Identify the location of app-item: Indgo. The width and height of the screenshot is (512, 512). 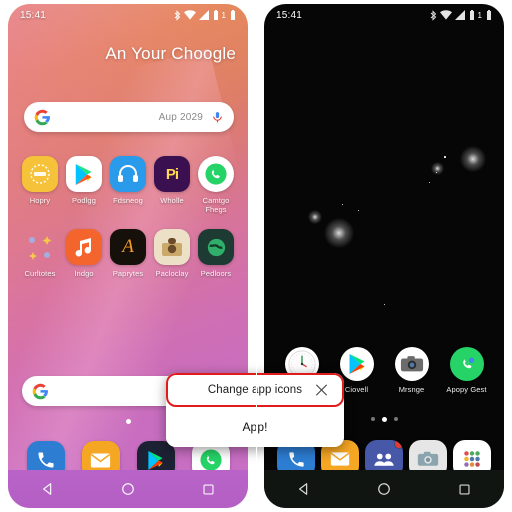
(84, 253).